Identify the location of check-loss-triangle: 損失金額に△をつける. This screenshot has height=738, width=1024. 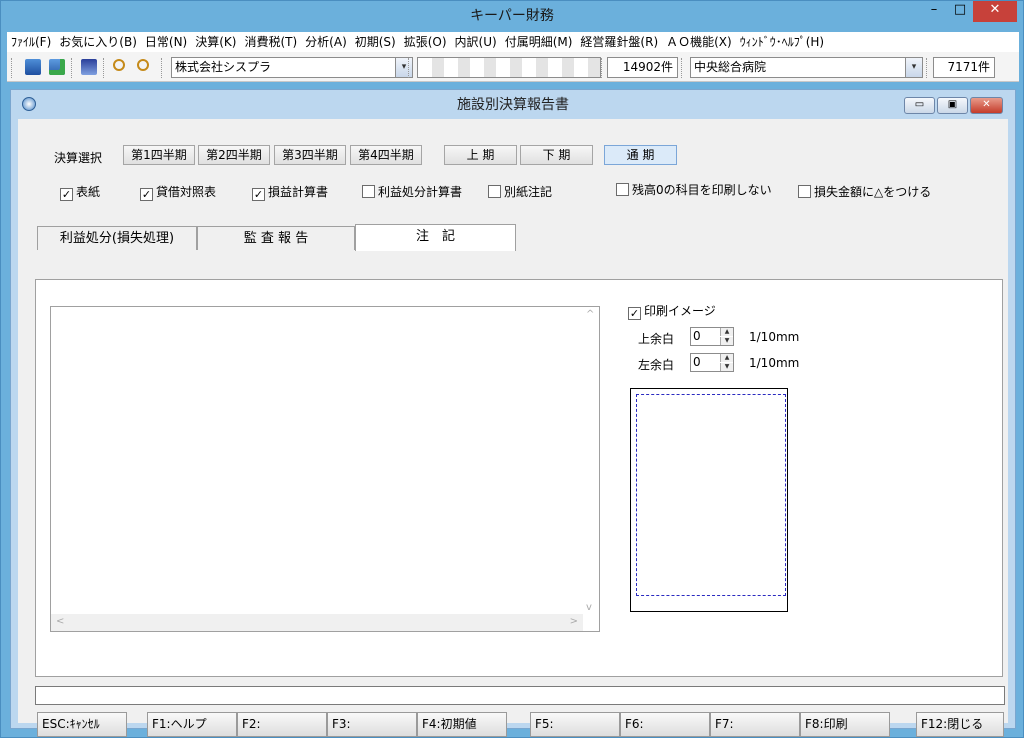
(864, 192).